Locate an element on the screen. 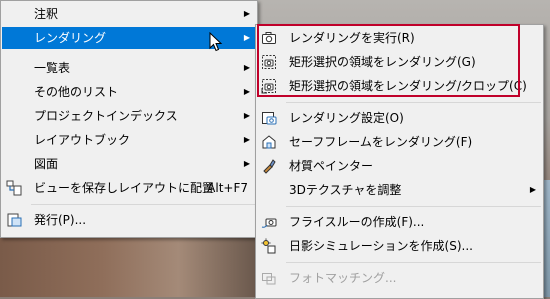  menu-item-label: その他のリスト is located at coordinates (76, 92).